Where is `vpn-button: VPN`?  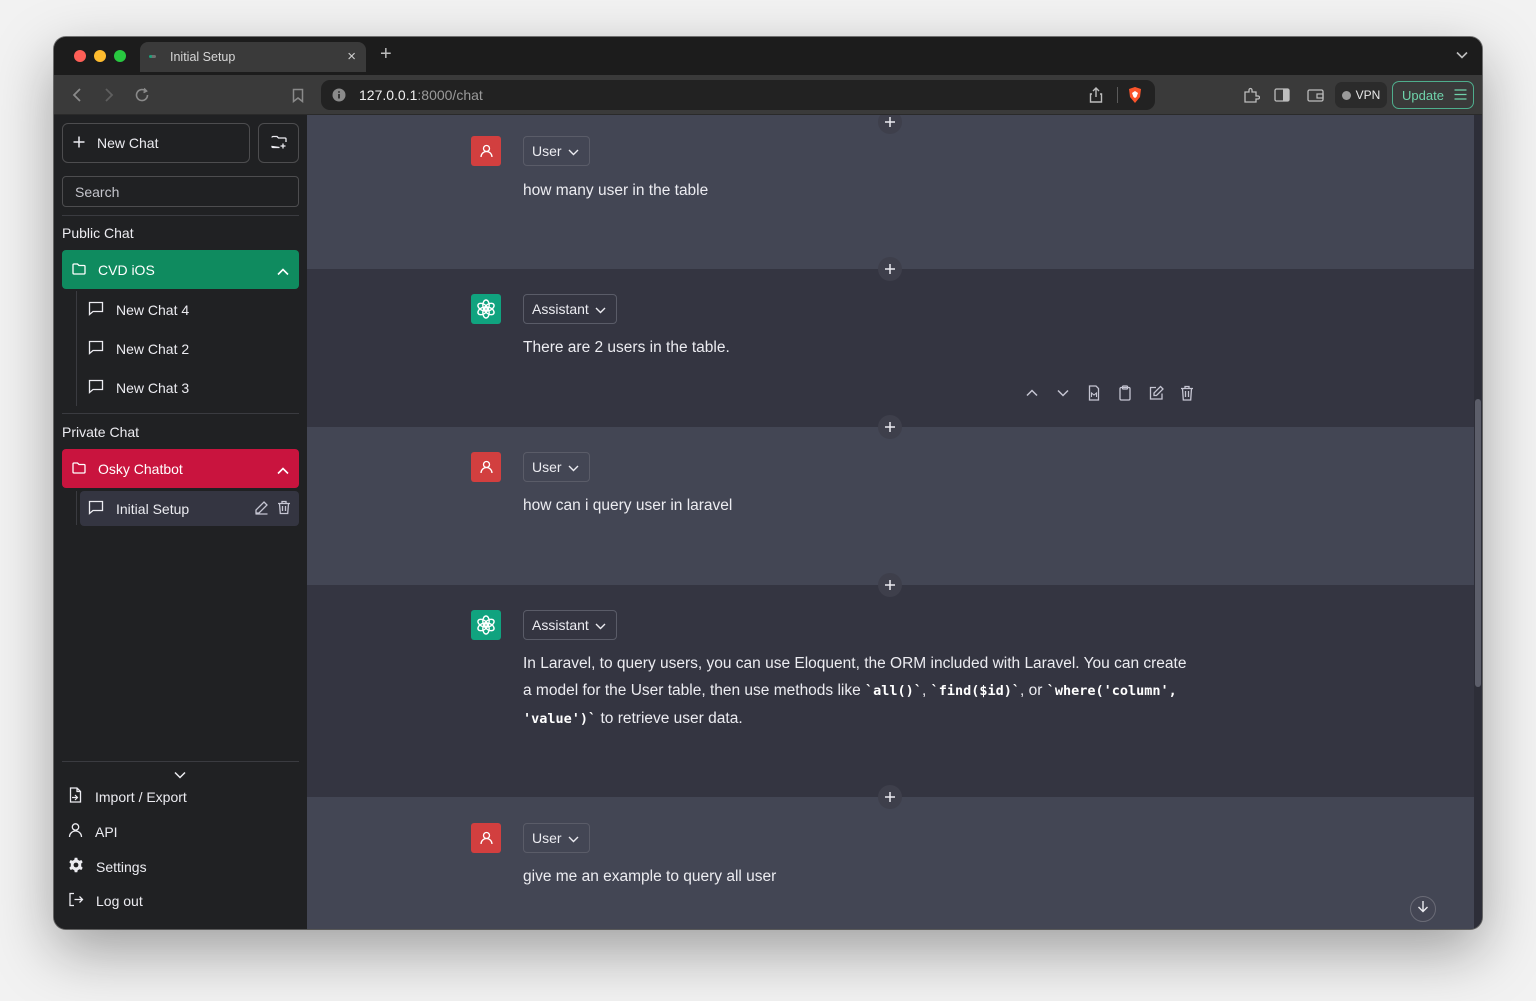
vpn-button: VPN is located at coordinates (1361, 95).